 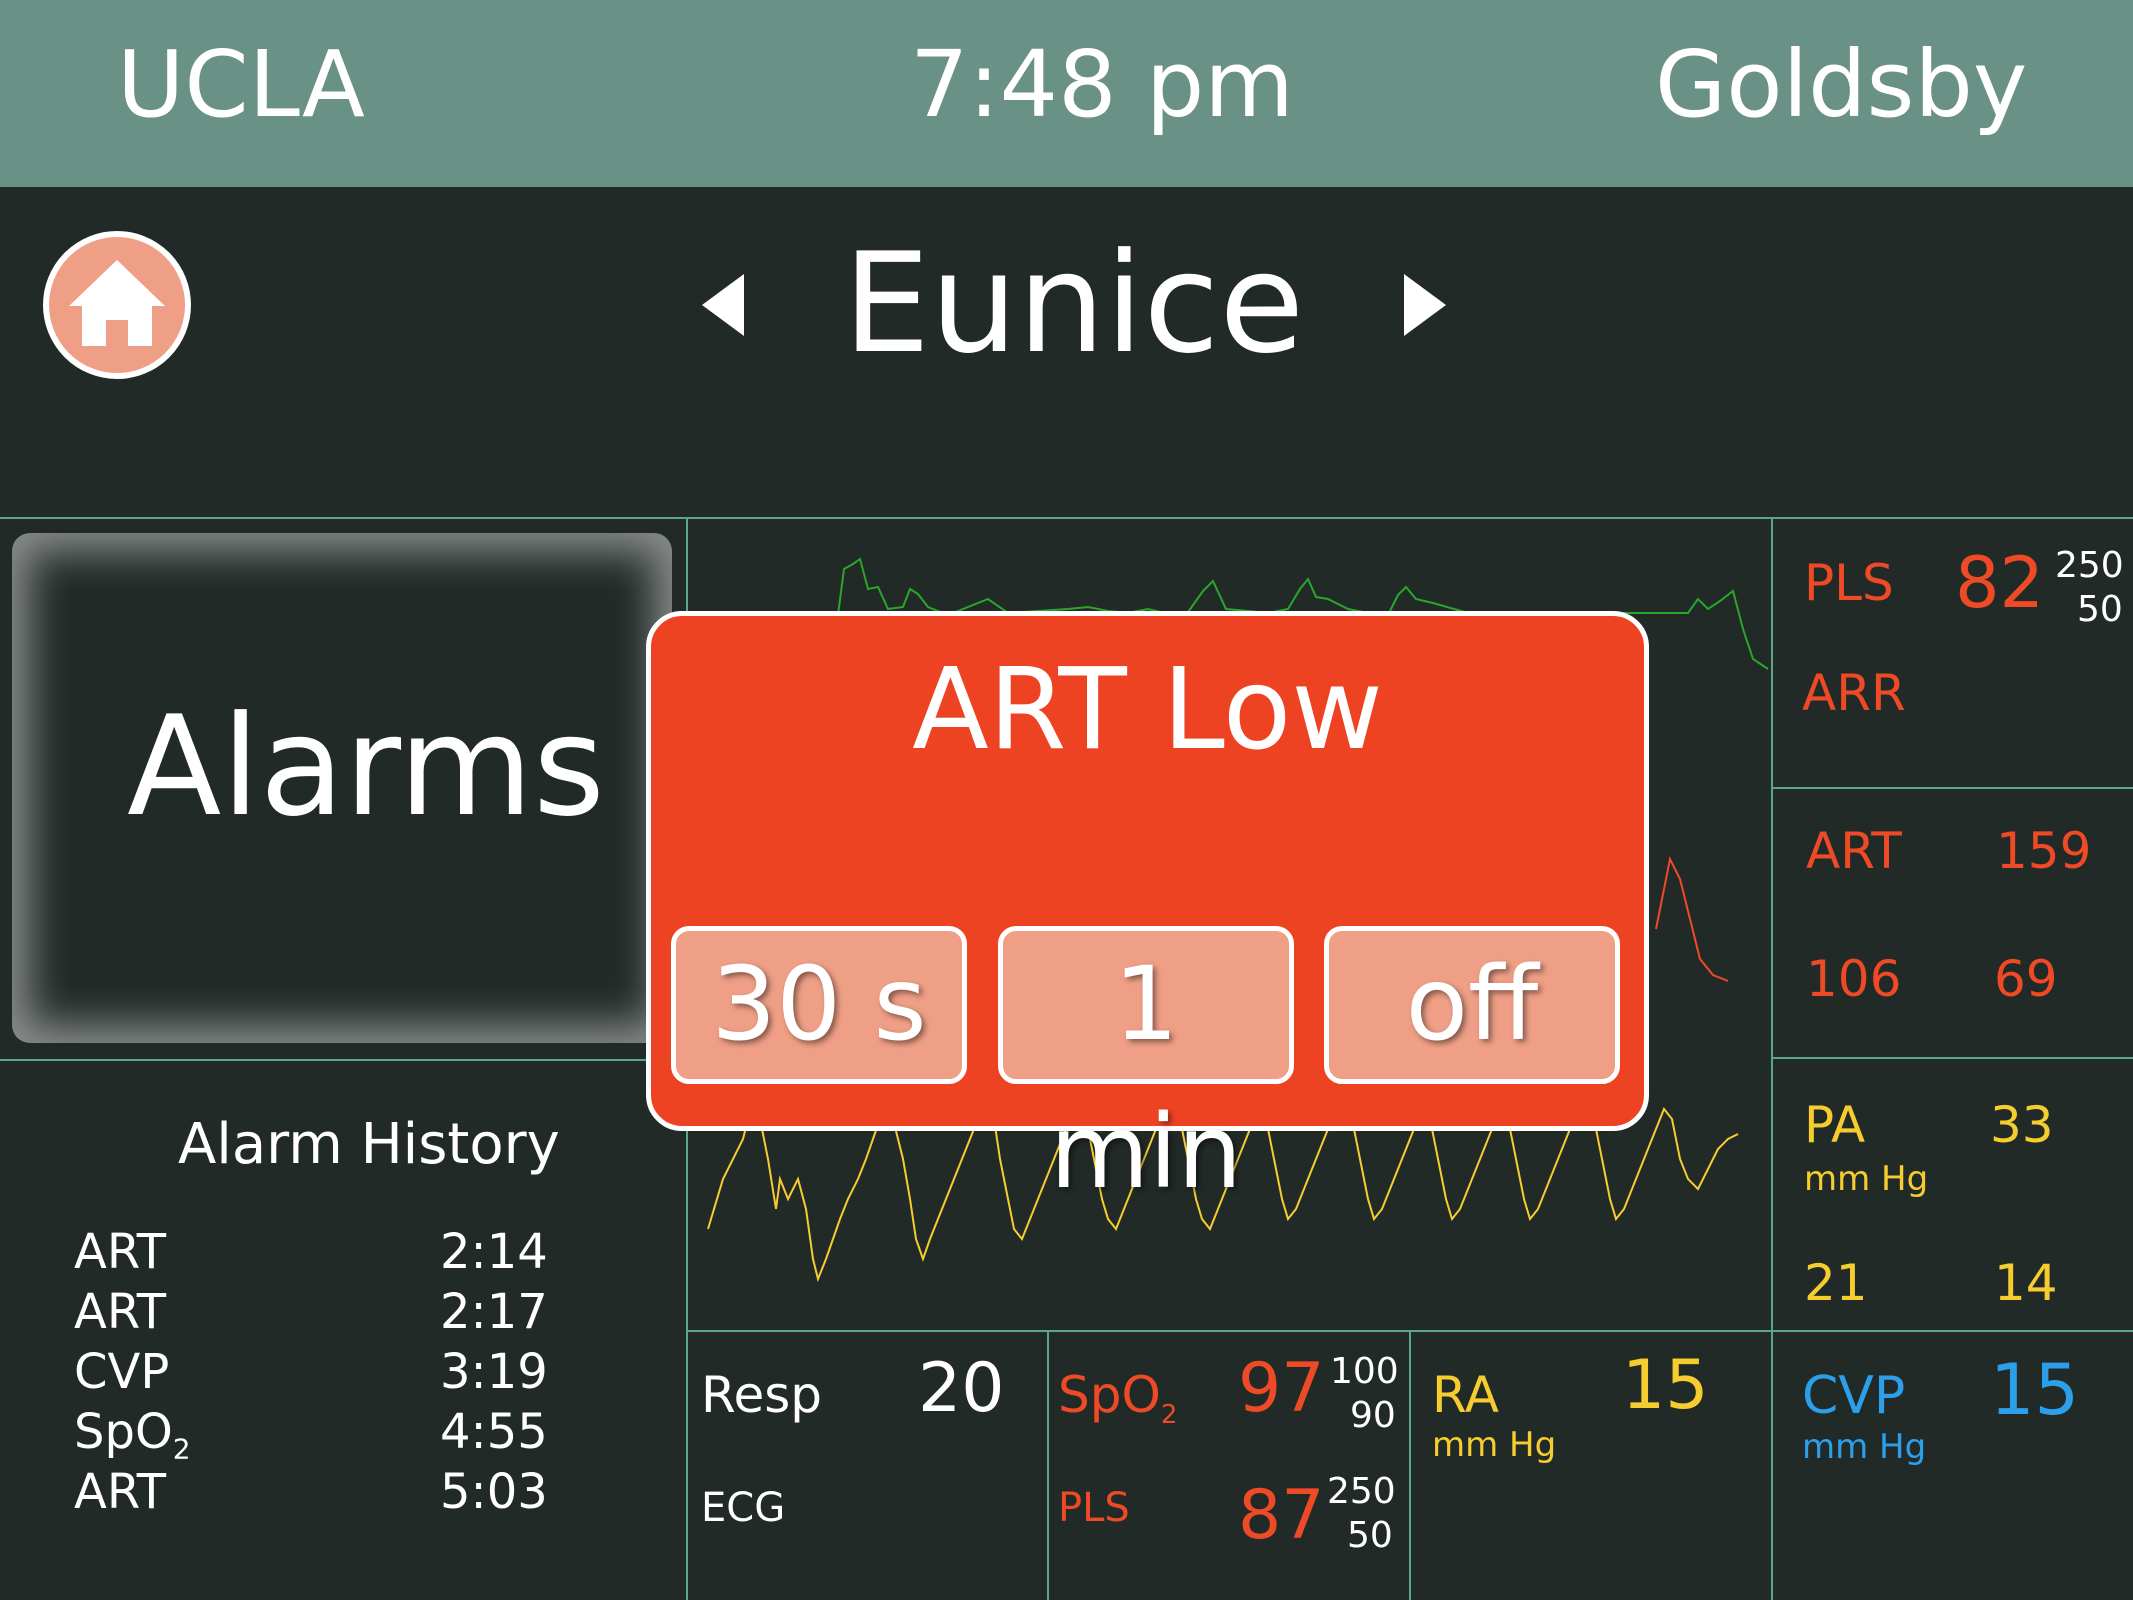 What do you see at coordinates (494, 1372) in the screenshot?
I see `alarm-history-time: 3:19` at bounding box center [494, 1372].